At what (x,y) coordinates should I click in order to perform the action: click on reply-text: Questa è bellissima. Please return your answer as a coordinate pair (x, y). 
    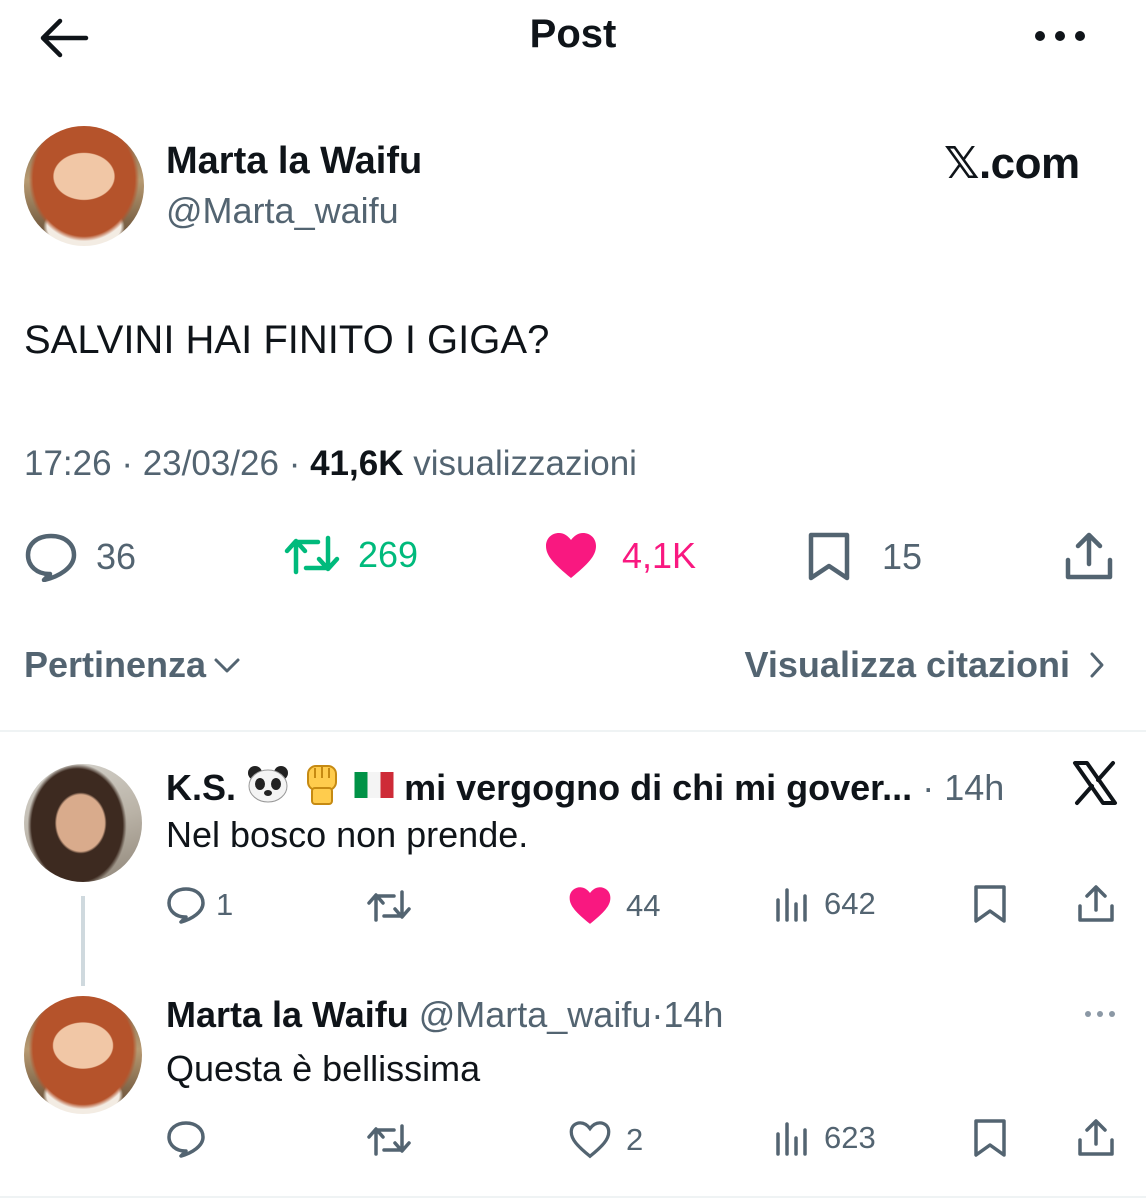
    Looking at the image, I should click on (323, 1068).